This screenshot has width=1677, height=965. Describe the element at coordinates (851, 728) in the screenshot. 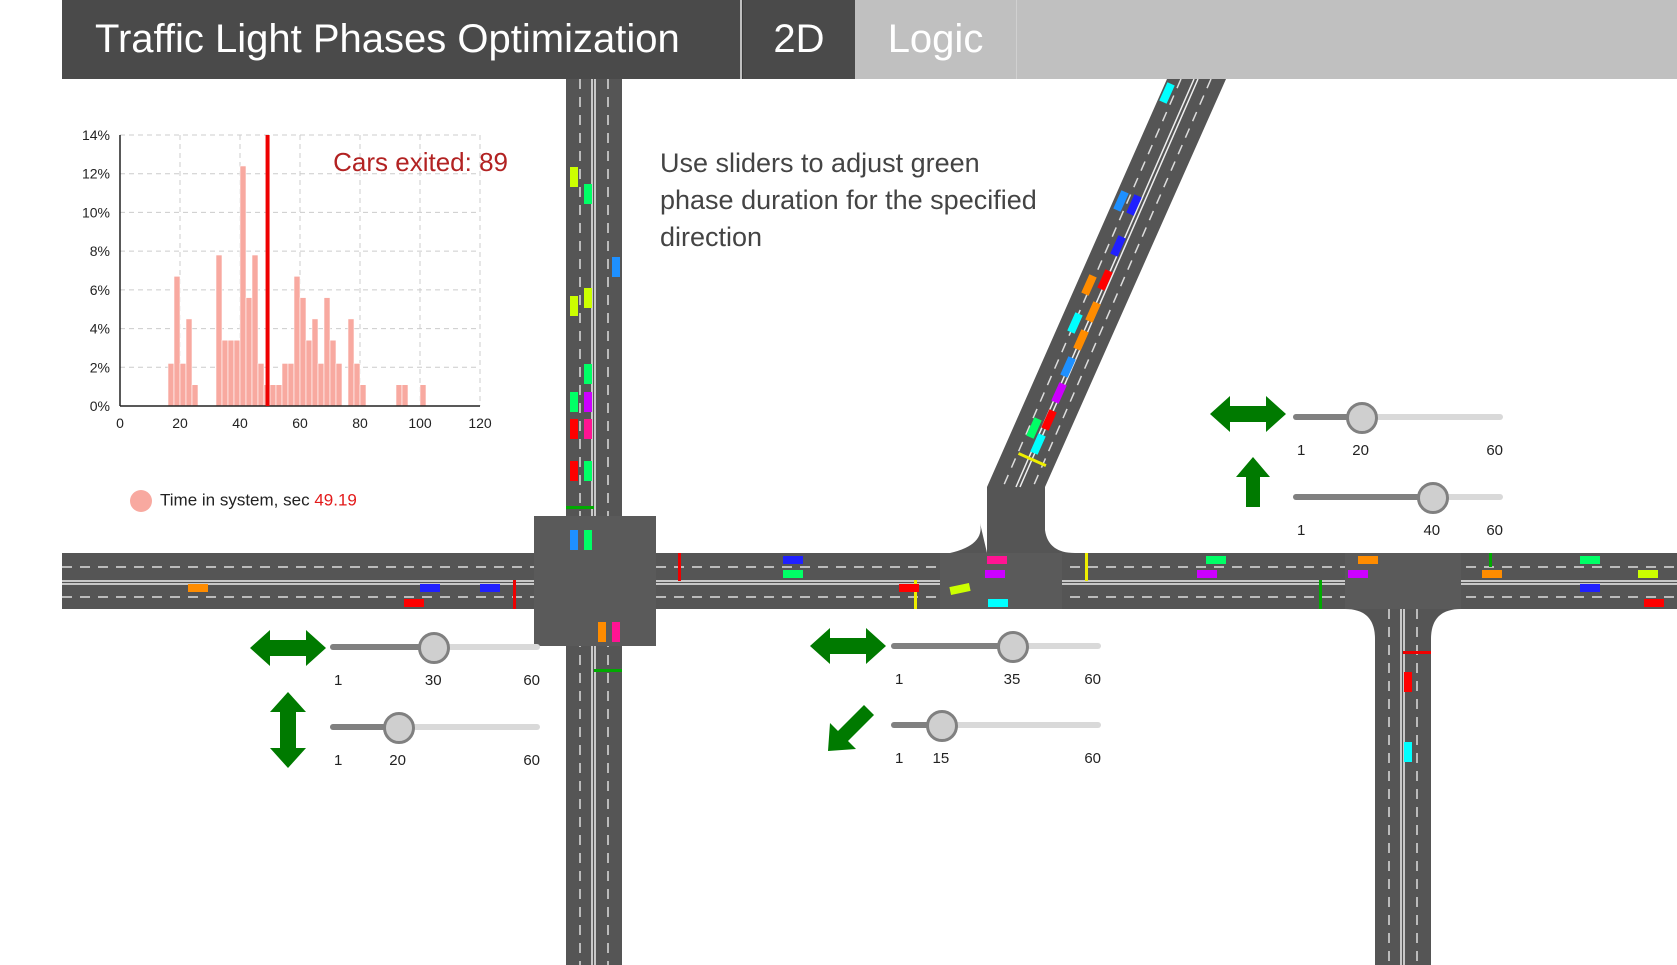

I see `down-left-arrow-icon` at that location.